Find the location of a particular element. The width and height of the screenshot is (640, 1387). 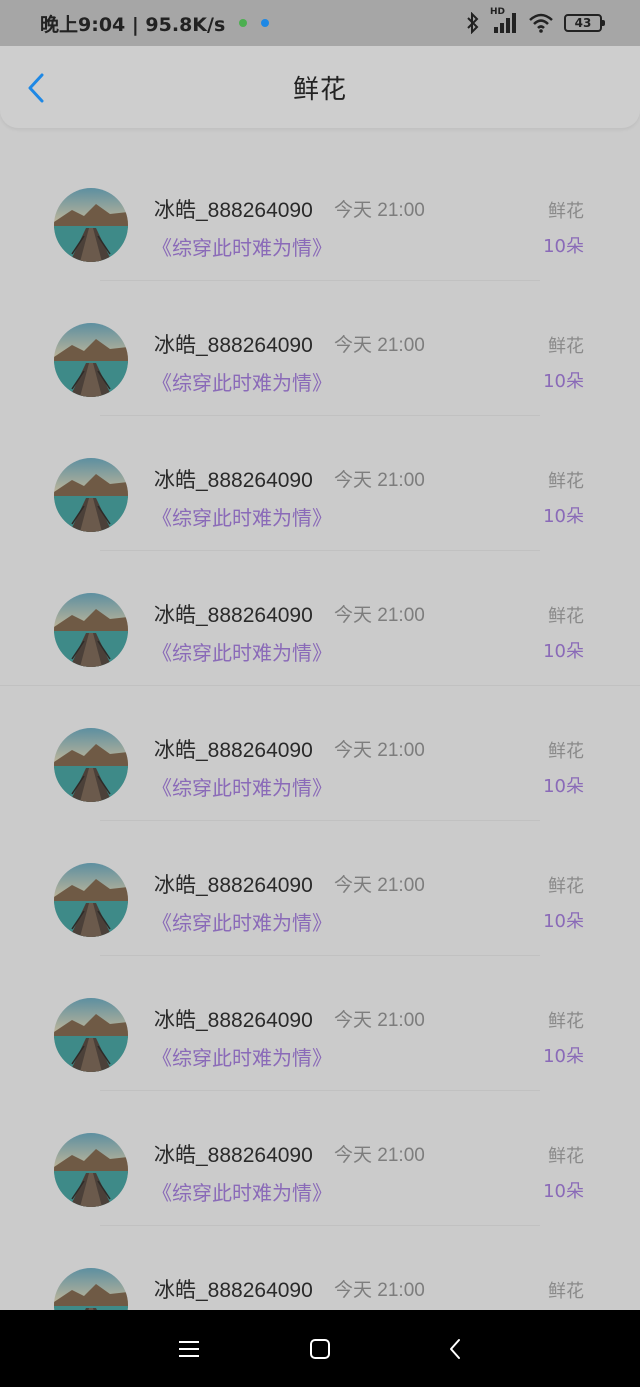

back-button is located at coordinates (36, 88).